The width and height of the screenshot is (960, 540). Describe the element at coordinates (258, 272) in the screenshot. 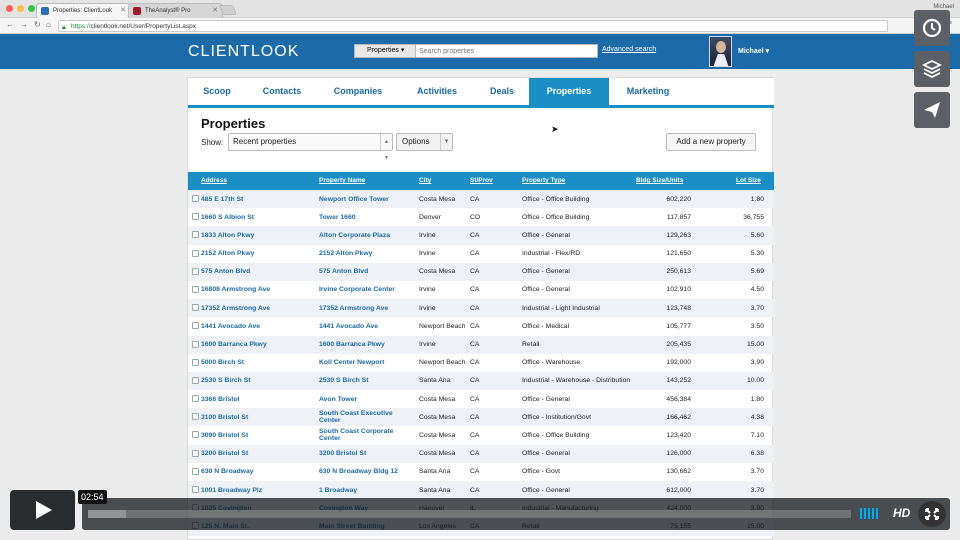

I see `address-cell: 575 Anton Blvd` at that location.